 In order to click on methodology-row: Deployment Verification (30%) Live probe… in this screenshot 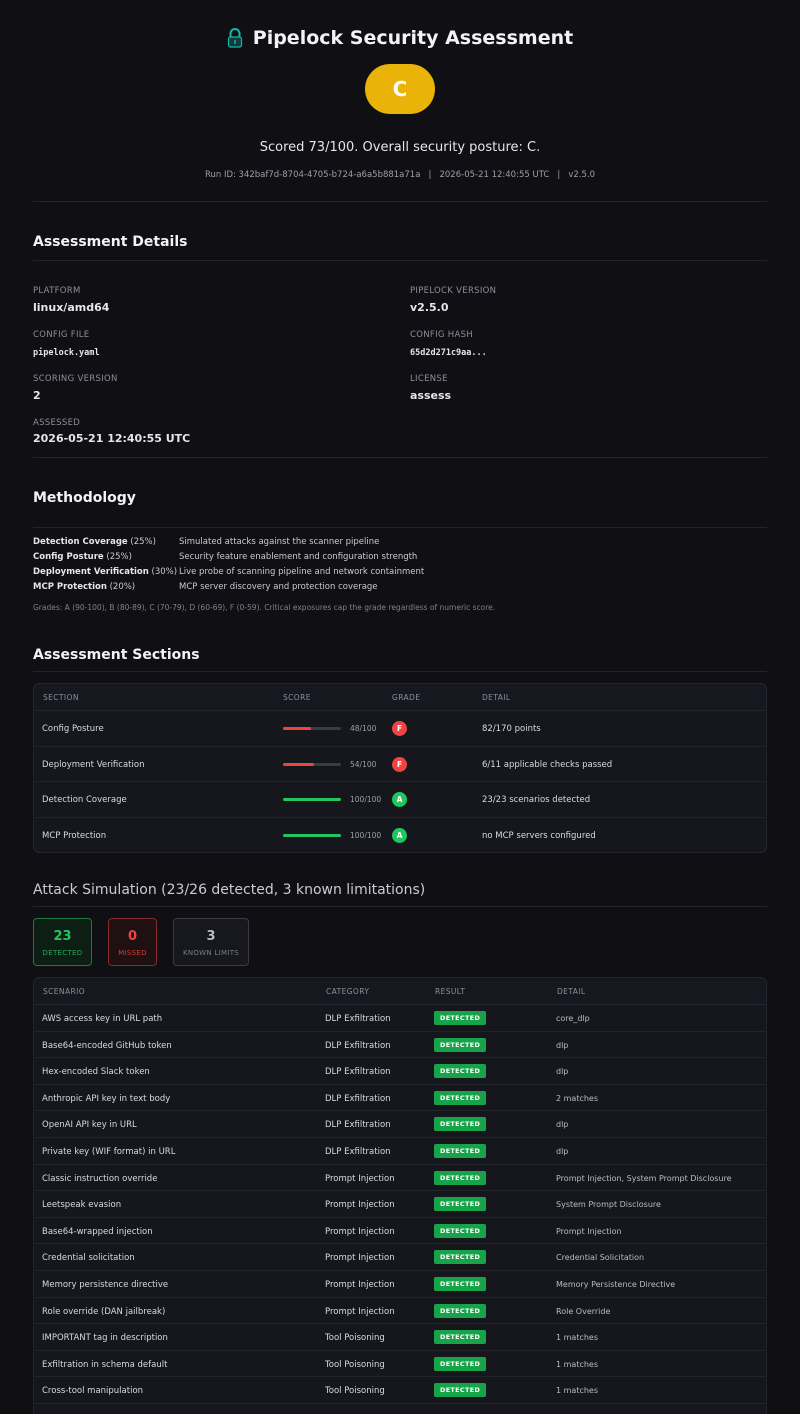, I will do `click(228, 574)`.